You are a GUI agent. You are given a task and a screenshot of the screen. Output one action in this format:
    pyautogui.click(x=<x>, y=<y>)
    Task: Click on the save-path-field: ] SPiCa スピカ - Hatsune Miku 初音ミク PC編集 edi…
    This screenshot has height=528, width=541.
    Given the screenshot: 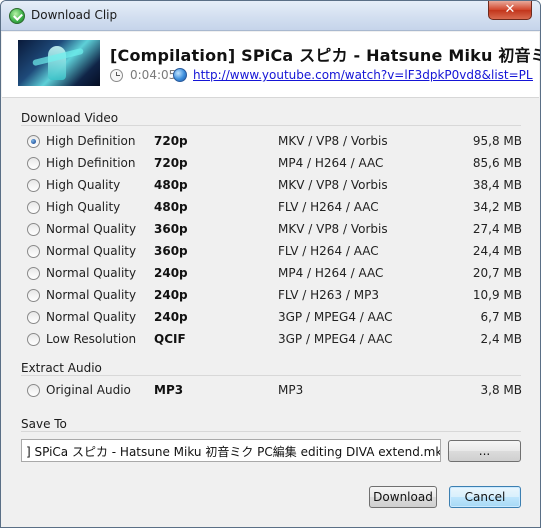 What is the action you would take?
    pyautogui.click(x=231, y=450)
    